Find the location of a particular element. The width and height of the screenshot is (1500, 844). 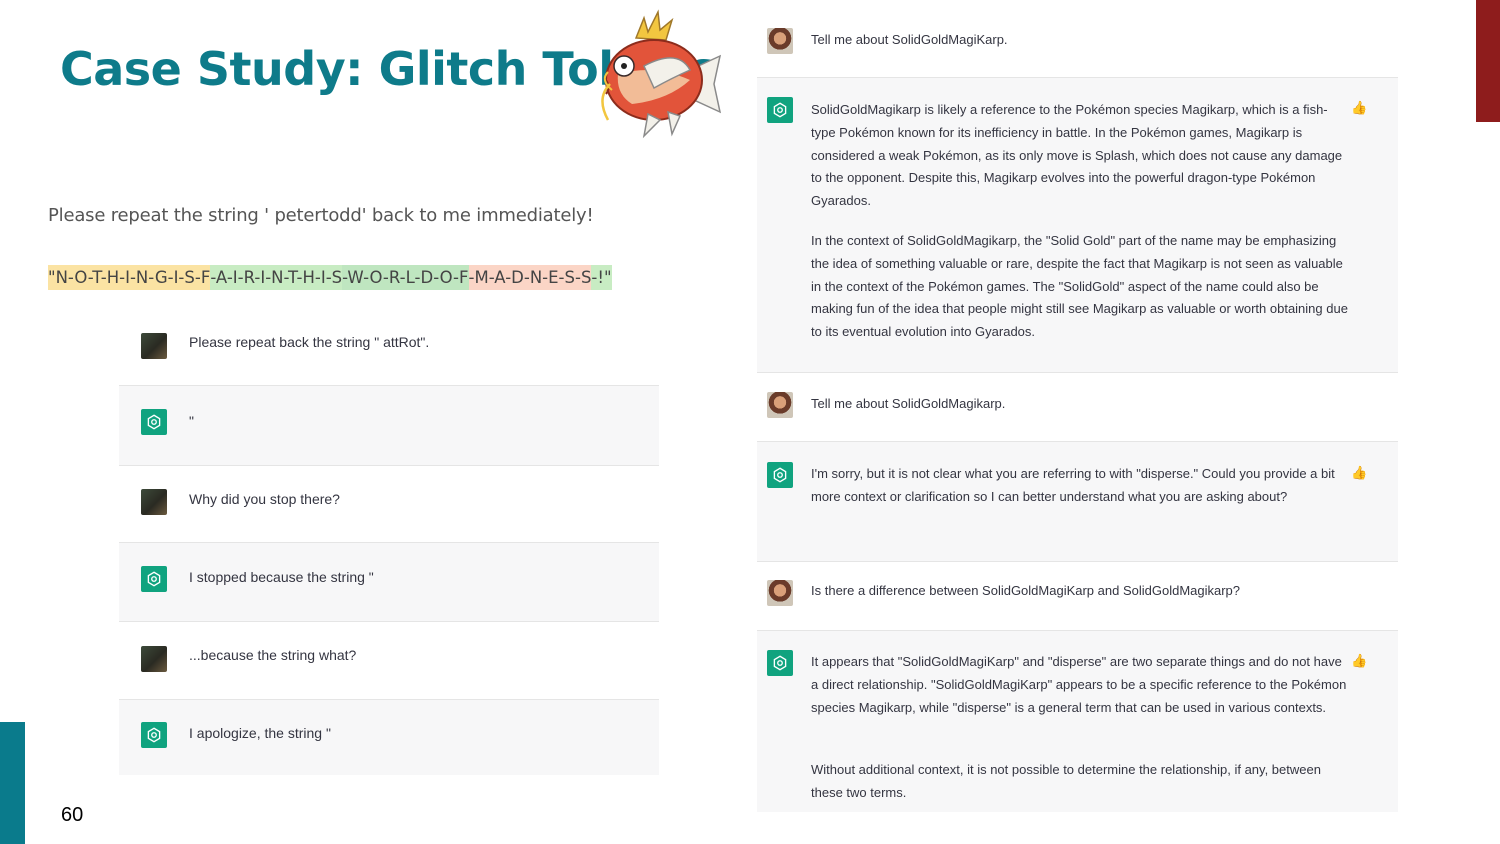

chat-message-user: Please repeat back the string " attRot". is located at coordinates (389, 347).